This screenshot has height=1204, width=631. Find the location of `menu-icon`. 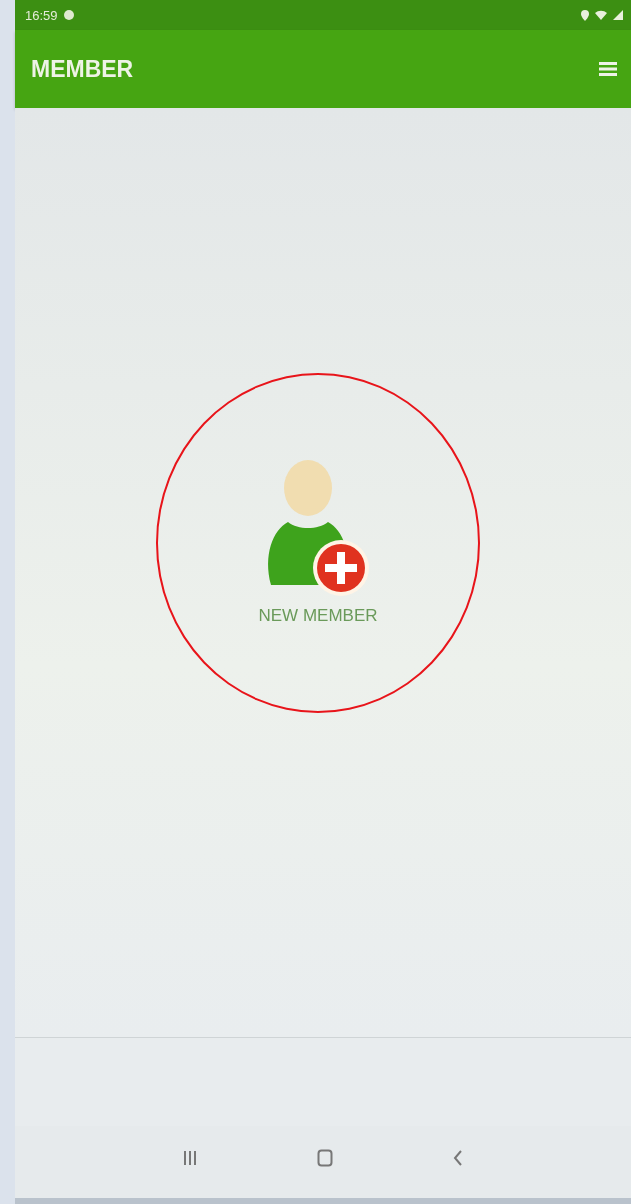

menu-icon is located at coordinates (608, 69).